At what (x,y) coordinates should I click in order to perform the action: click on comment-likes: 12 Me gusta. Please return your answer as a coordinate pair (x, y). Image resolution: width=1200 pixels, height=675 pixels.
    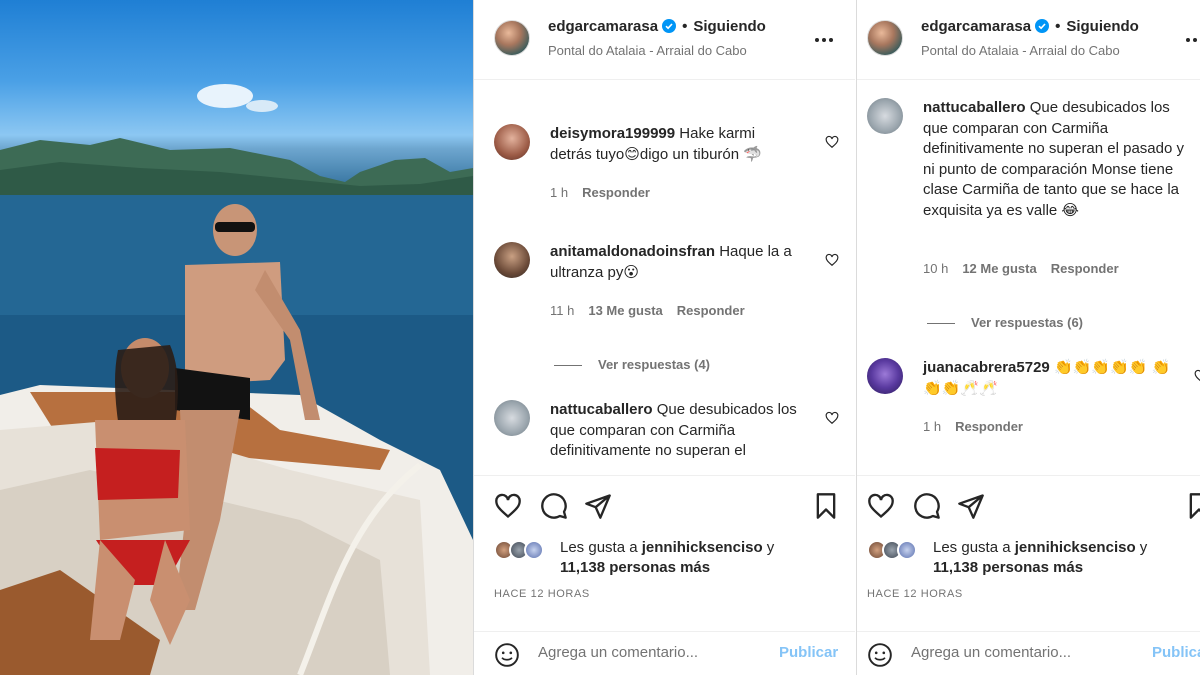
    Looking at the image, I should click on (999, 268).